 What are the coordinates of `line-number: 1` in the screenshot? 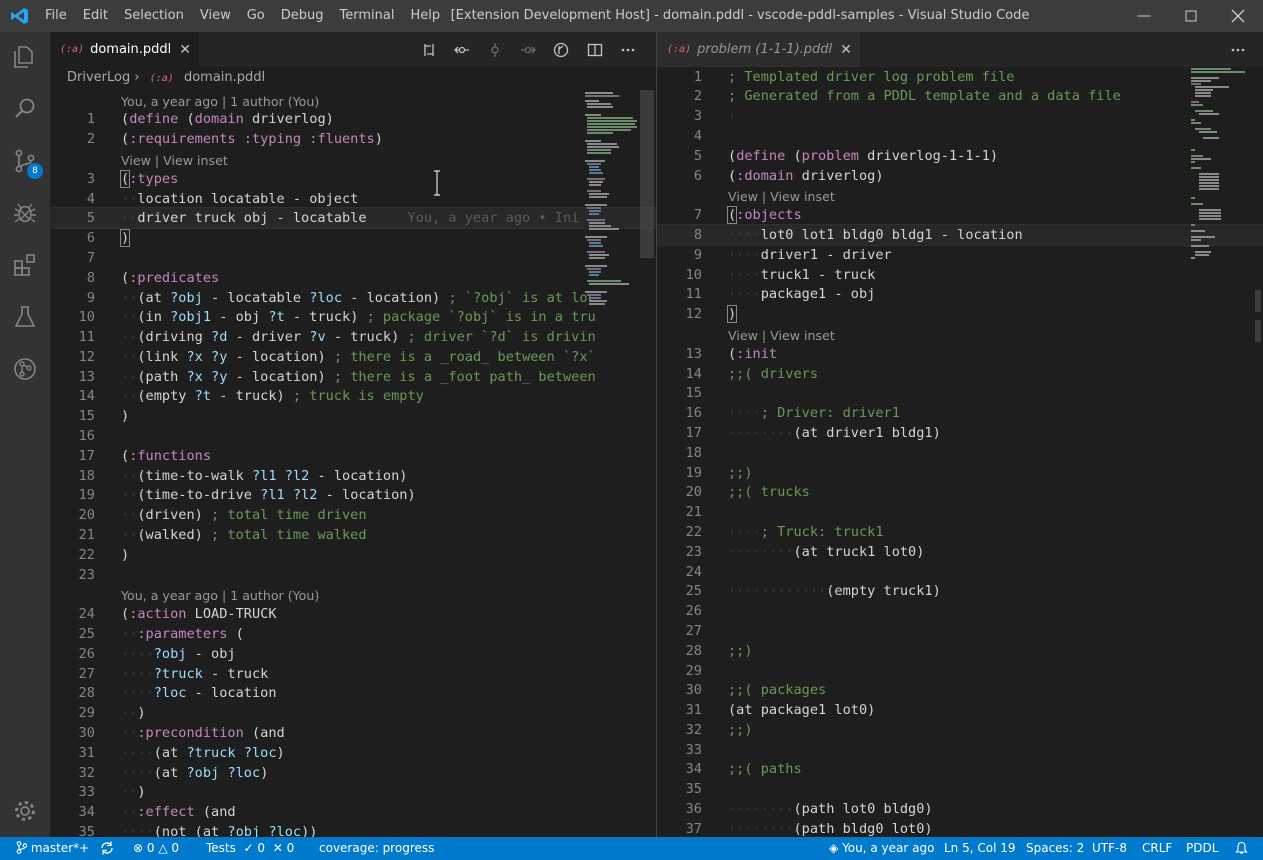 It's located at (90, 119).